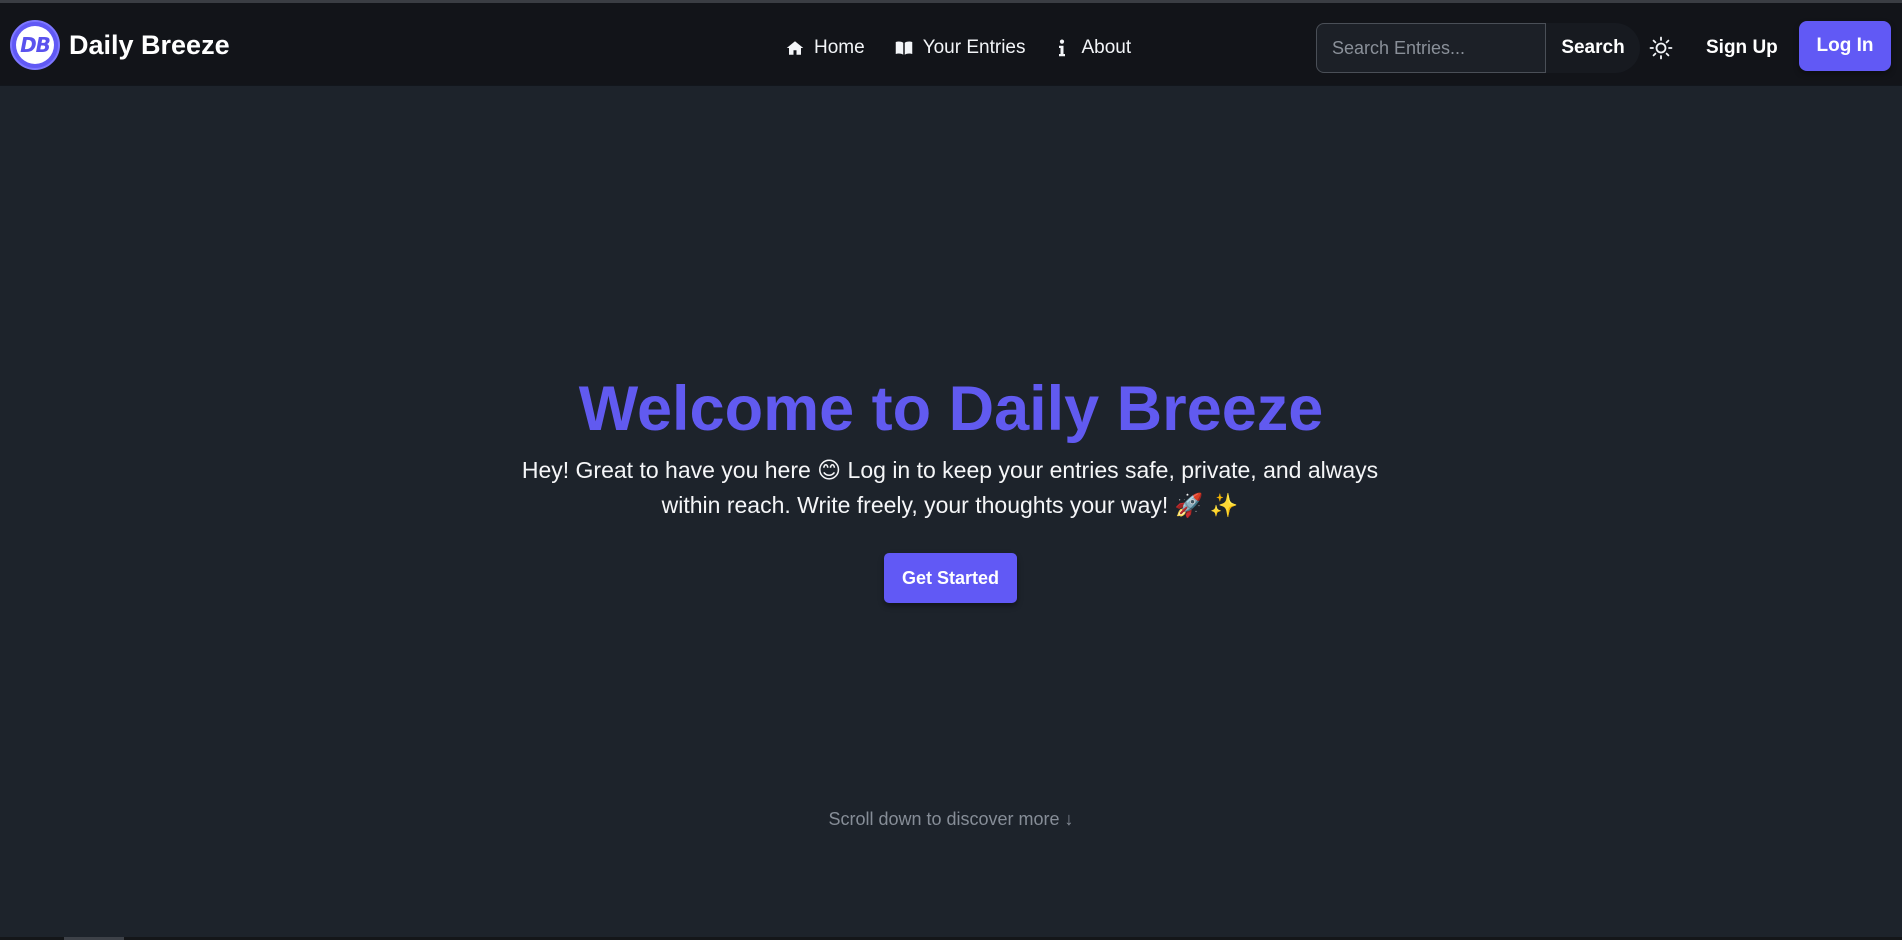 The width and height of the screenshot is (1902, 940). I want to click on logo: DB, so click(35, 45).